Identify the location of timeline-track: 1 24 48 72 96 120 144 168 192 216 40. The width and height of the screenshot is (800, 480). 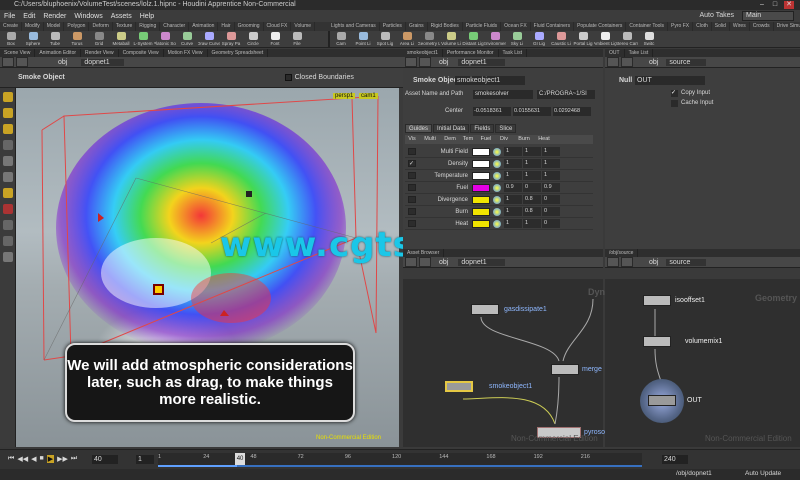
(400, 460).